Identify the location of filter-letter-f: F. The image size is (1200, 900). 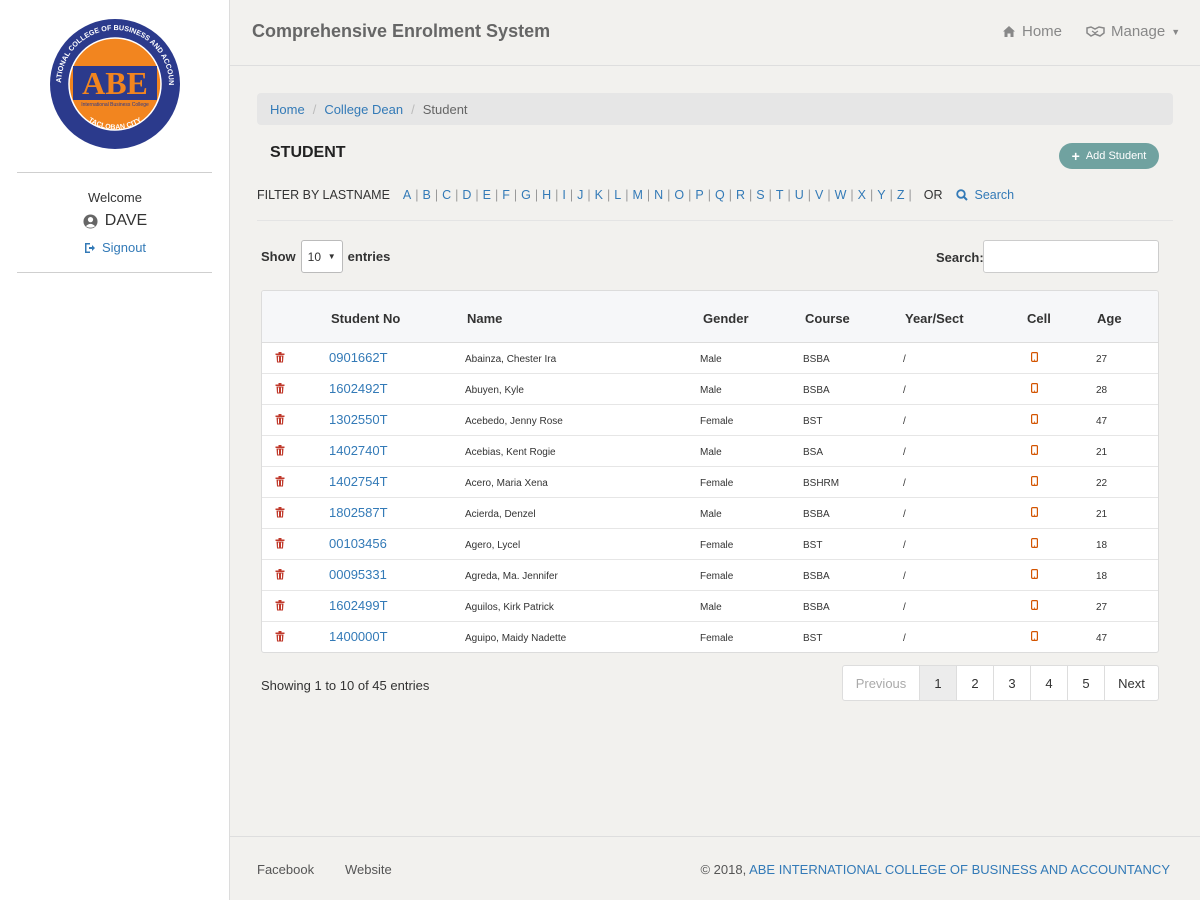
(506, 195).